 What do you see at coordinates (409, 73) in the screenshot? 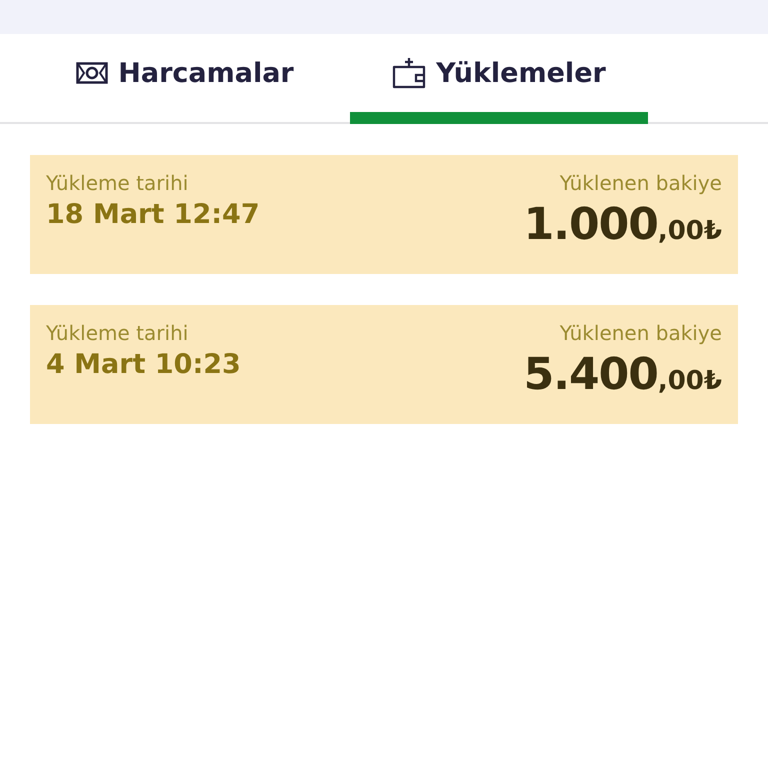
I see `wallet-icon` at bounding box center [409, 73].